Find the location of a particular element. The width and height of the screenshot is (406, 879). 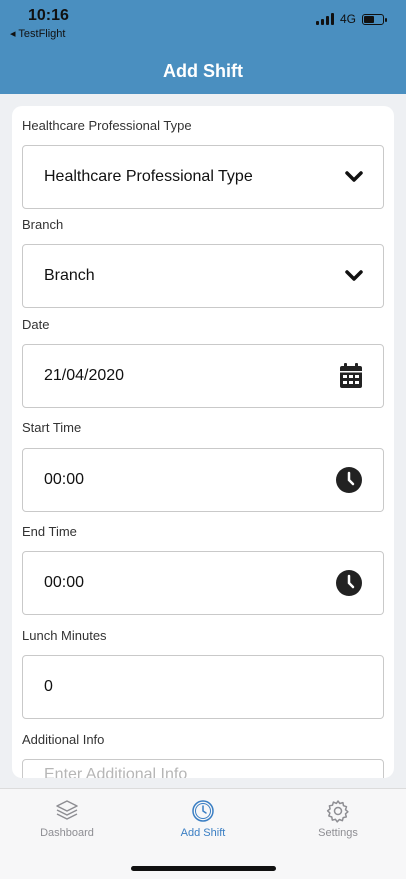

tab-settings: Settings is located at coordinates (338, 819).